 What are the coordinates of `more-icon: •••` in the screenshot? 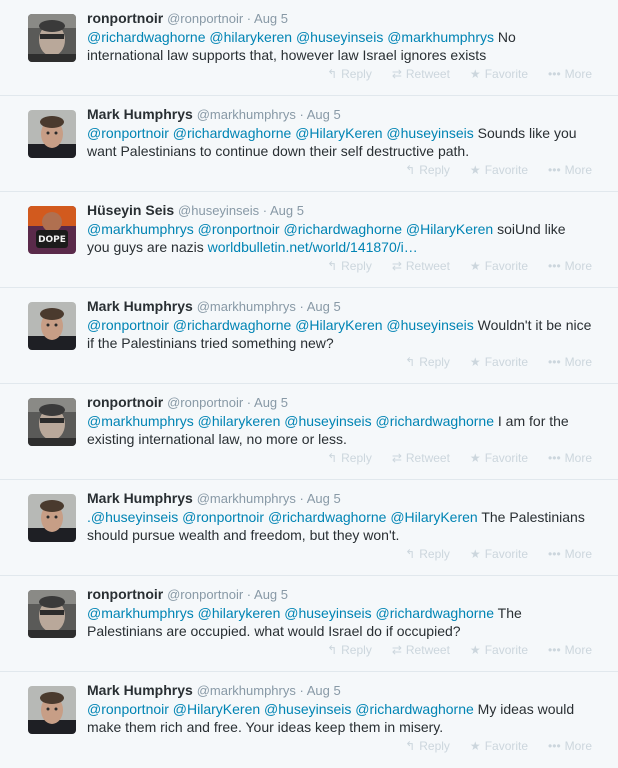 It's located at (554, 746).